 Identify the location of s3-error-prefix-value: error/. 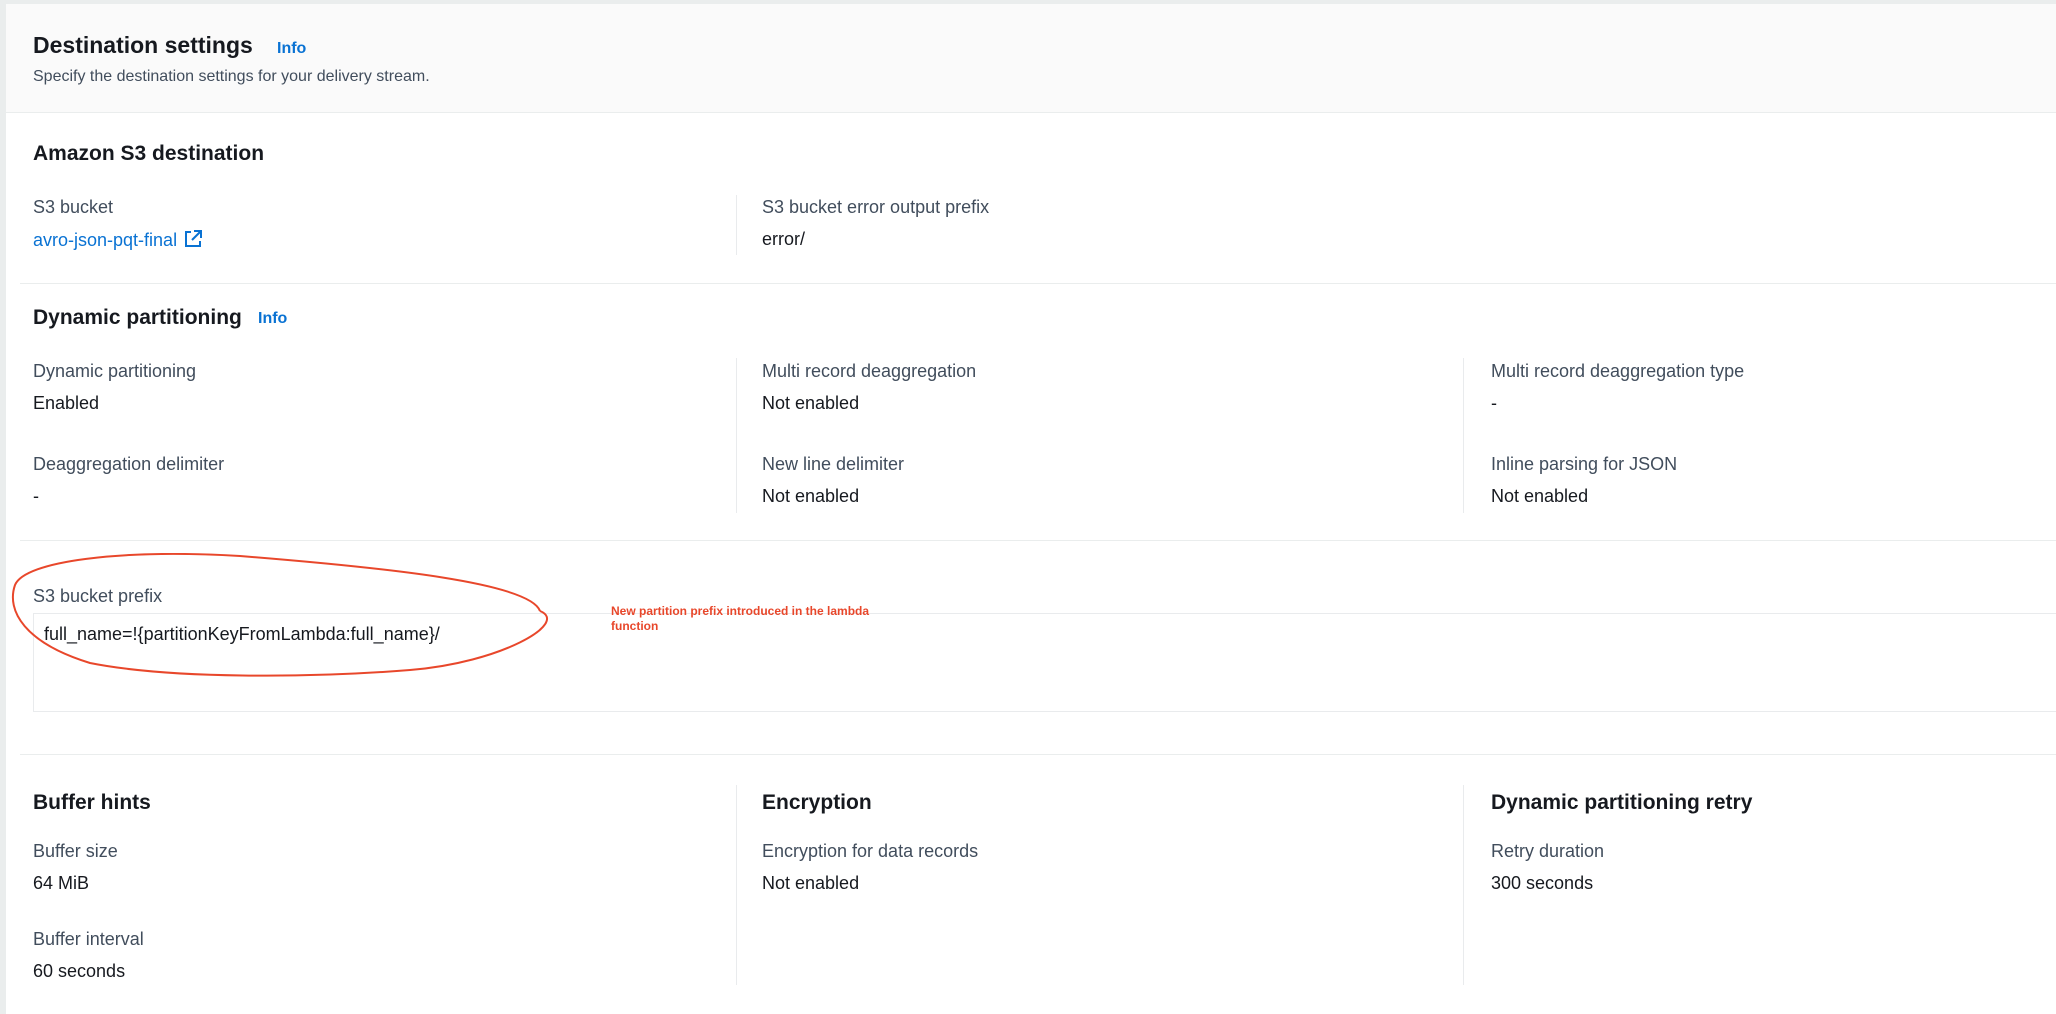
(784, 239).